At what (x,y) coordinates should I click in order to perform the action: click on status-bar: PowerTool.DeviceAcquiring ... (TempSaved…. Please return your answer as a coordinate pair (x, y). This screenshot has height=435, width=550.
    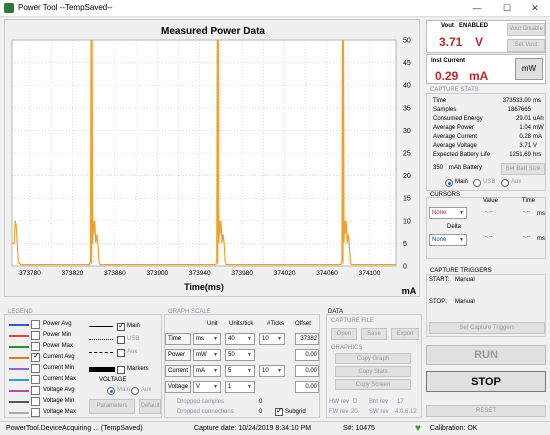
    Looking at the image, I should click on (275, 428).